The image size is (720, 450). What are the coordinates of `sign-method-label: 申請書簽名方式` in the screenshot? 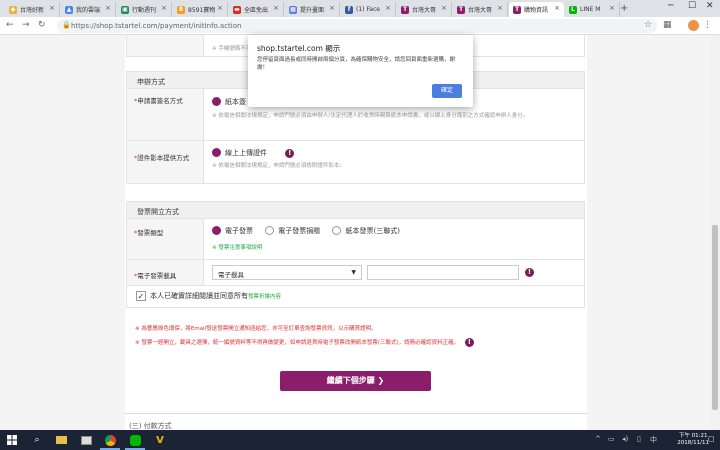 It's located at (160, 101).